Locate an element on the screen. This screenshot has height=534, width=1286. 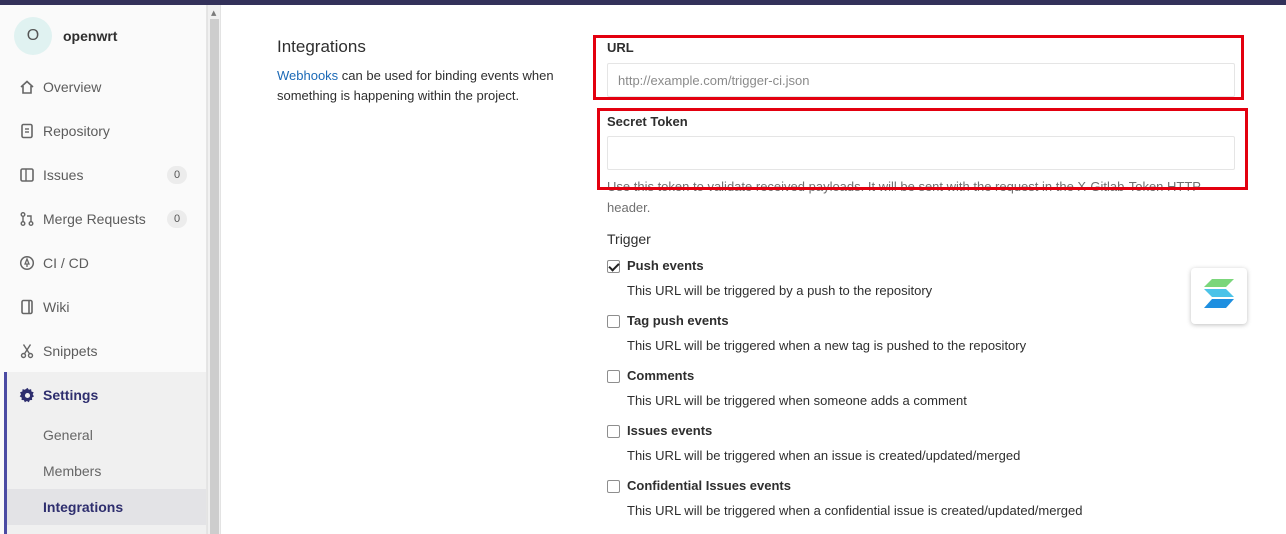
project-header: O openwrt is located at coordinates (65, 36).